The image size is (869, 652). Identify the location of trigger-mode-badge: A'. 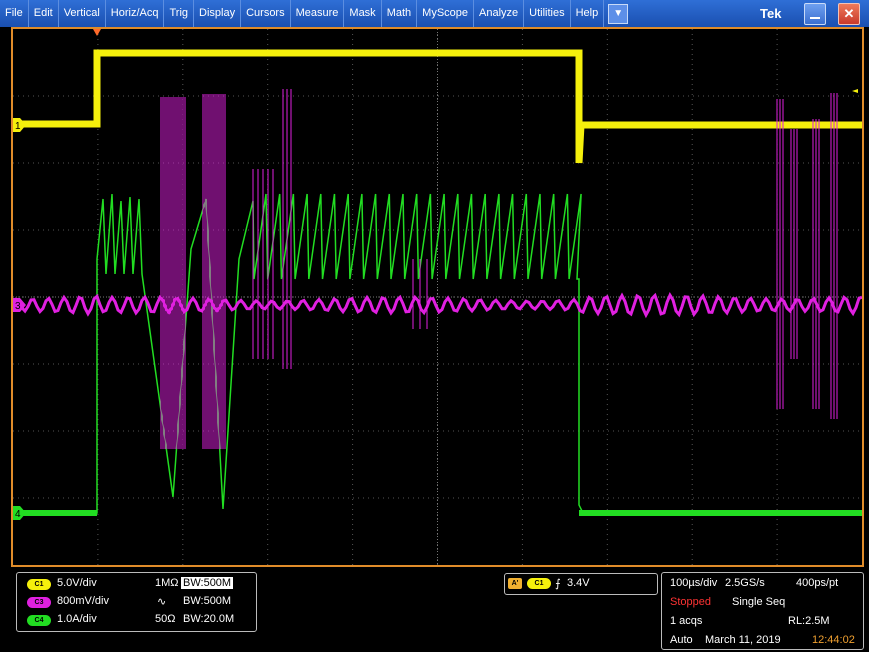
(515, 583).